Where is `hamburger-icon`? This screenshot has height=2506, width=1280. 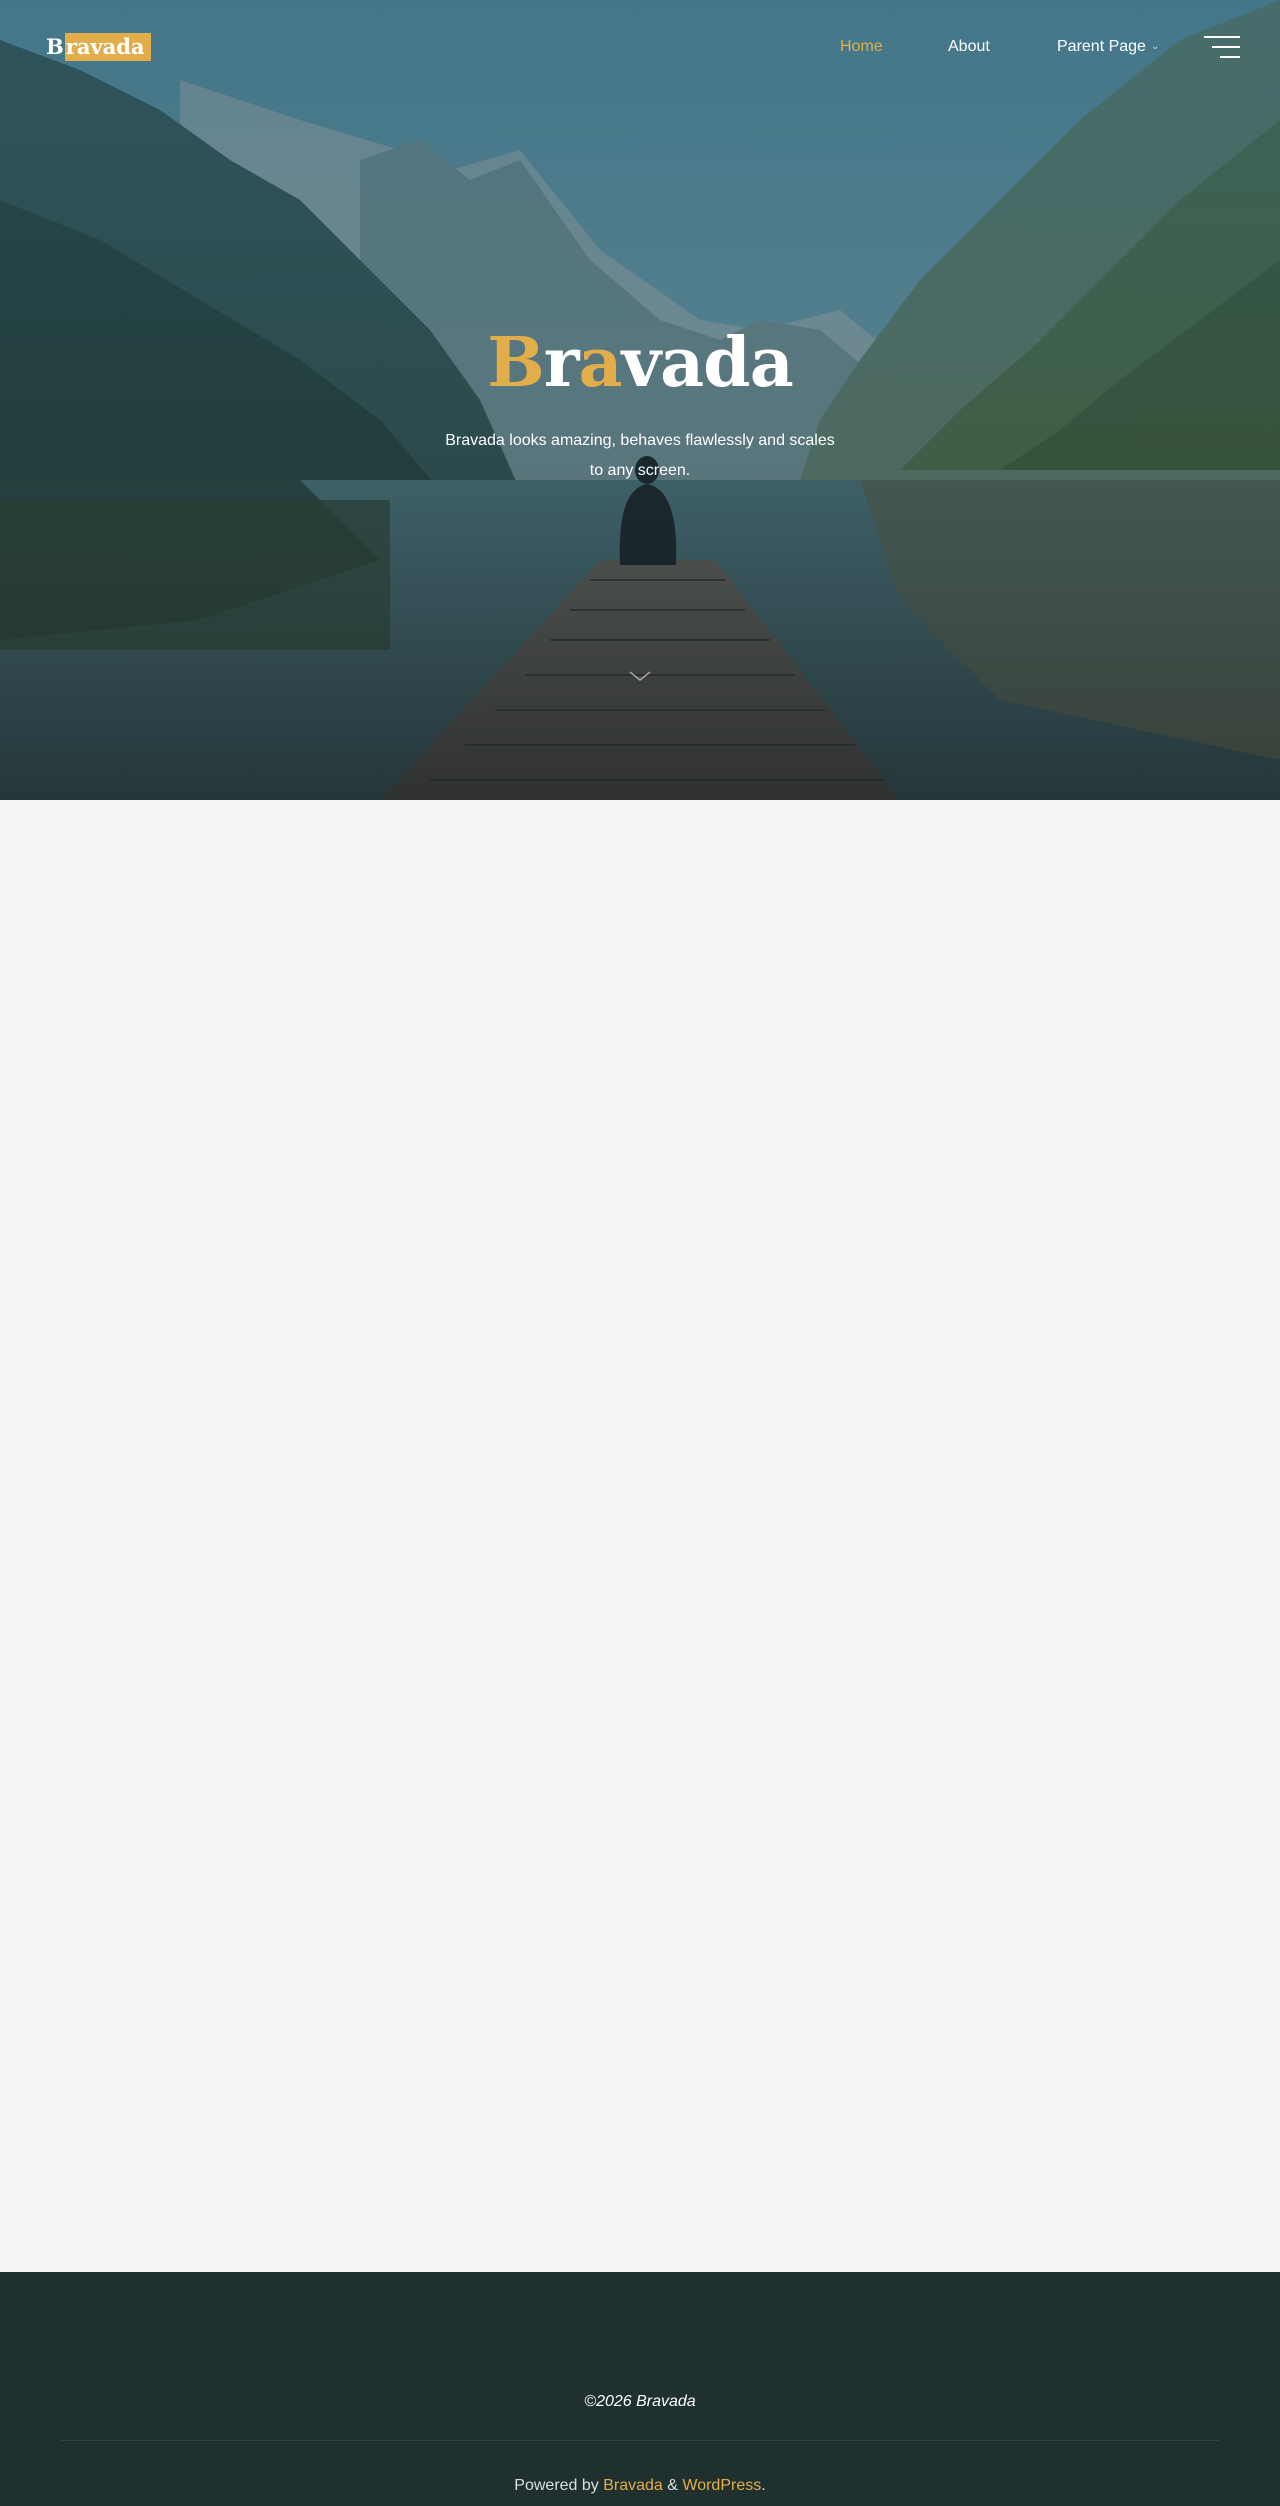 hamburger-icon is located at coordinates (1222, 47).